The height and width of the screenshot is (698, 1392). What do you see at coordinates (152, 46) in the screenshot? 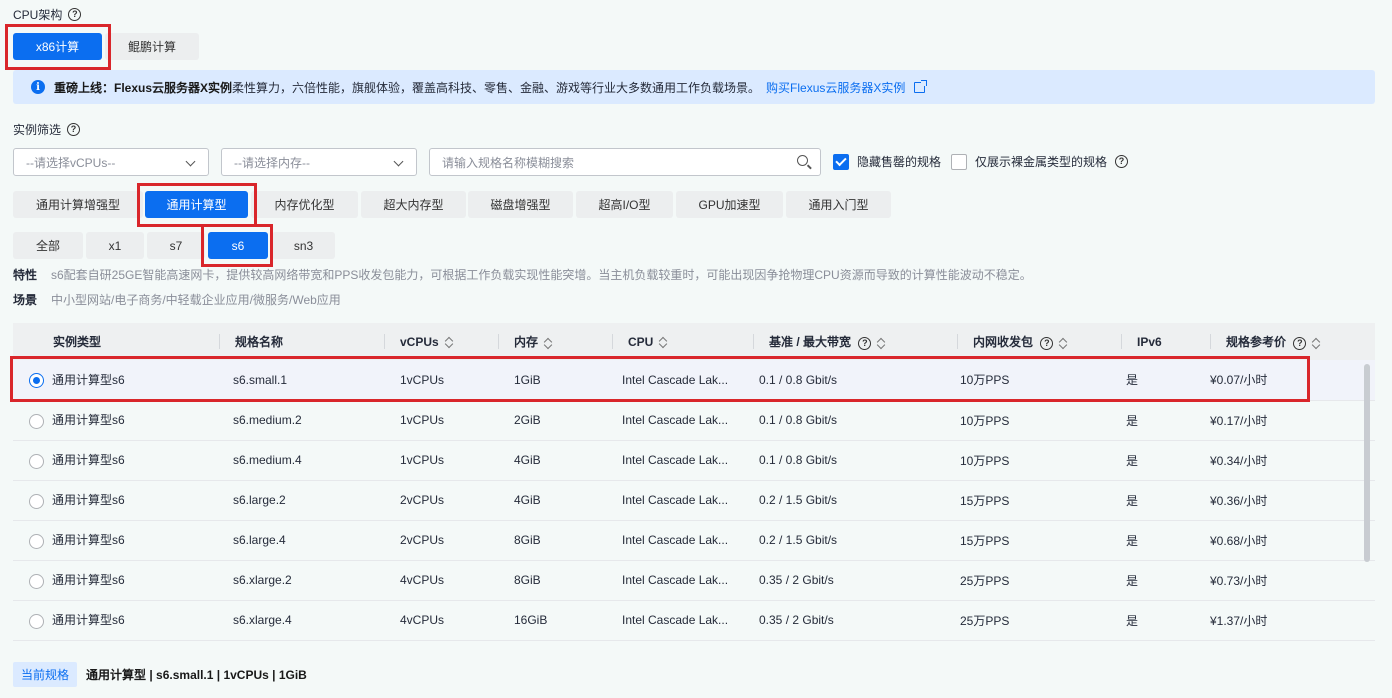
I see `arch-kunpeng-button: 鲲鹏计算` at bounding box center [152, 46].